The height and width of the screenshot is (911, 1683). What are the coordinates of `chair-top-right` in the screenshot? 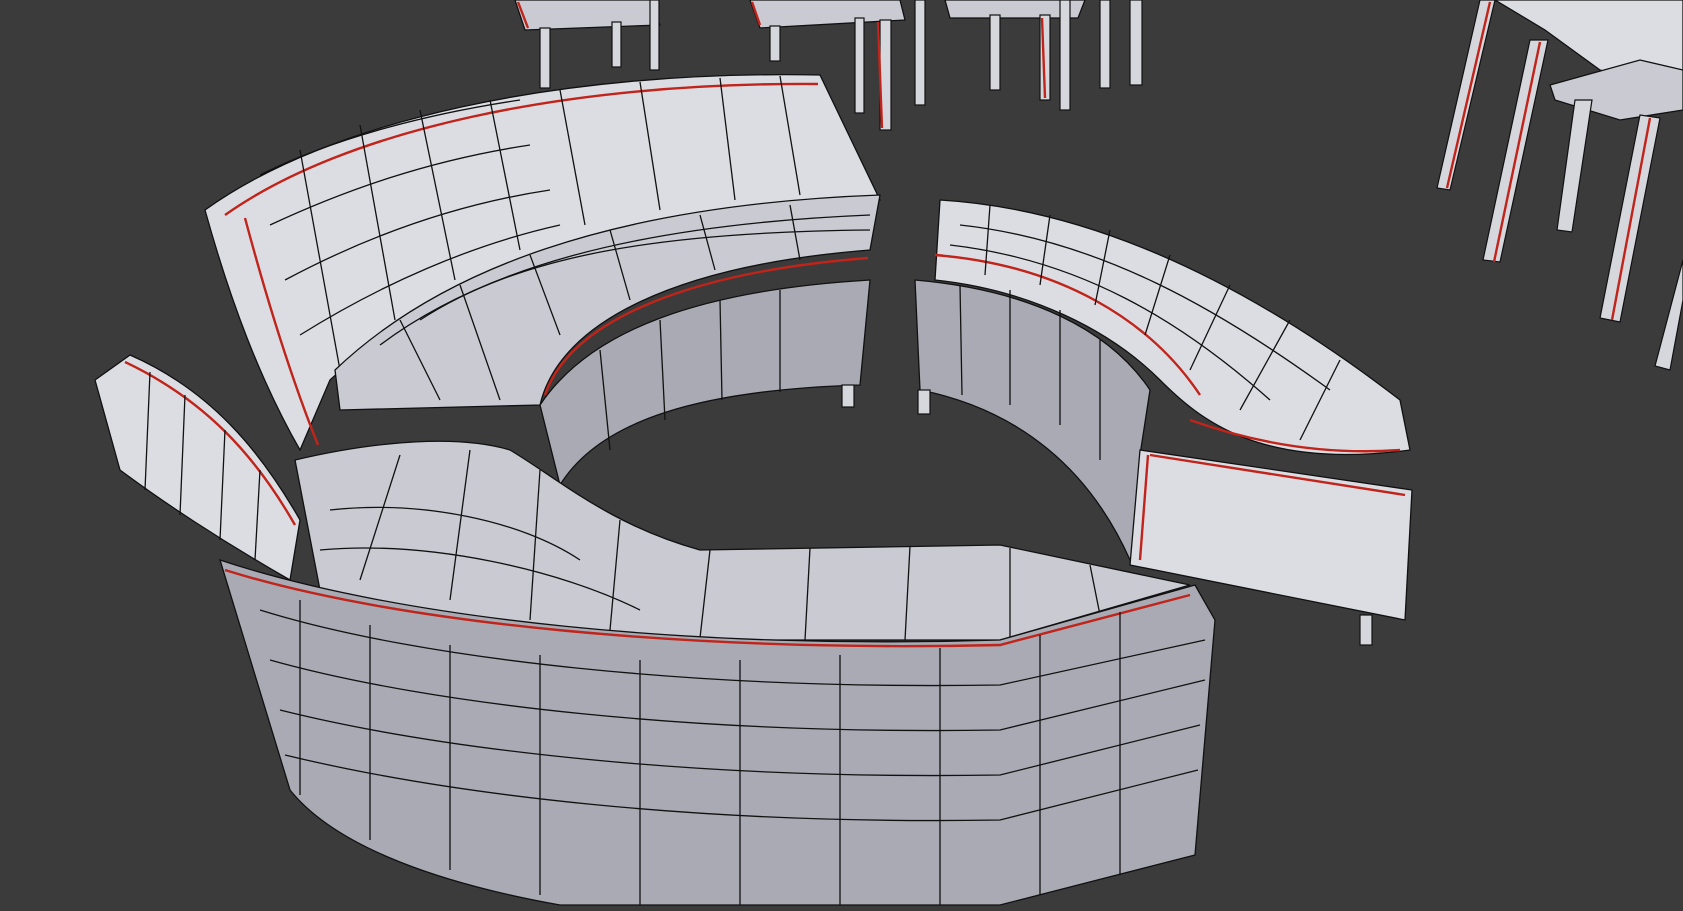 It's located at (1043, 55).